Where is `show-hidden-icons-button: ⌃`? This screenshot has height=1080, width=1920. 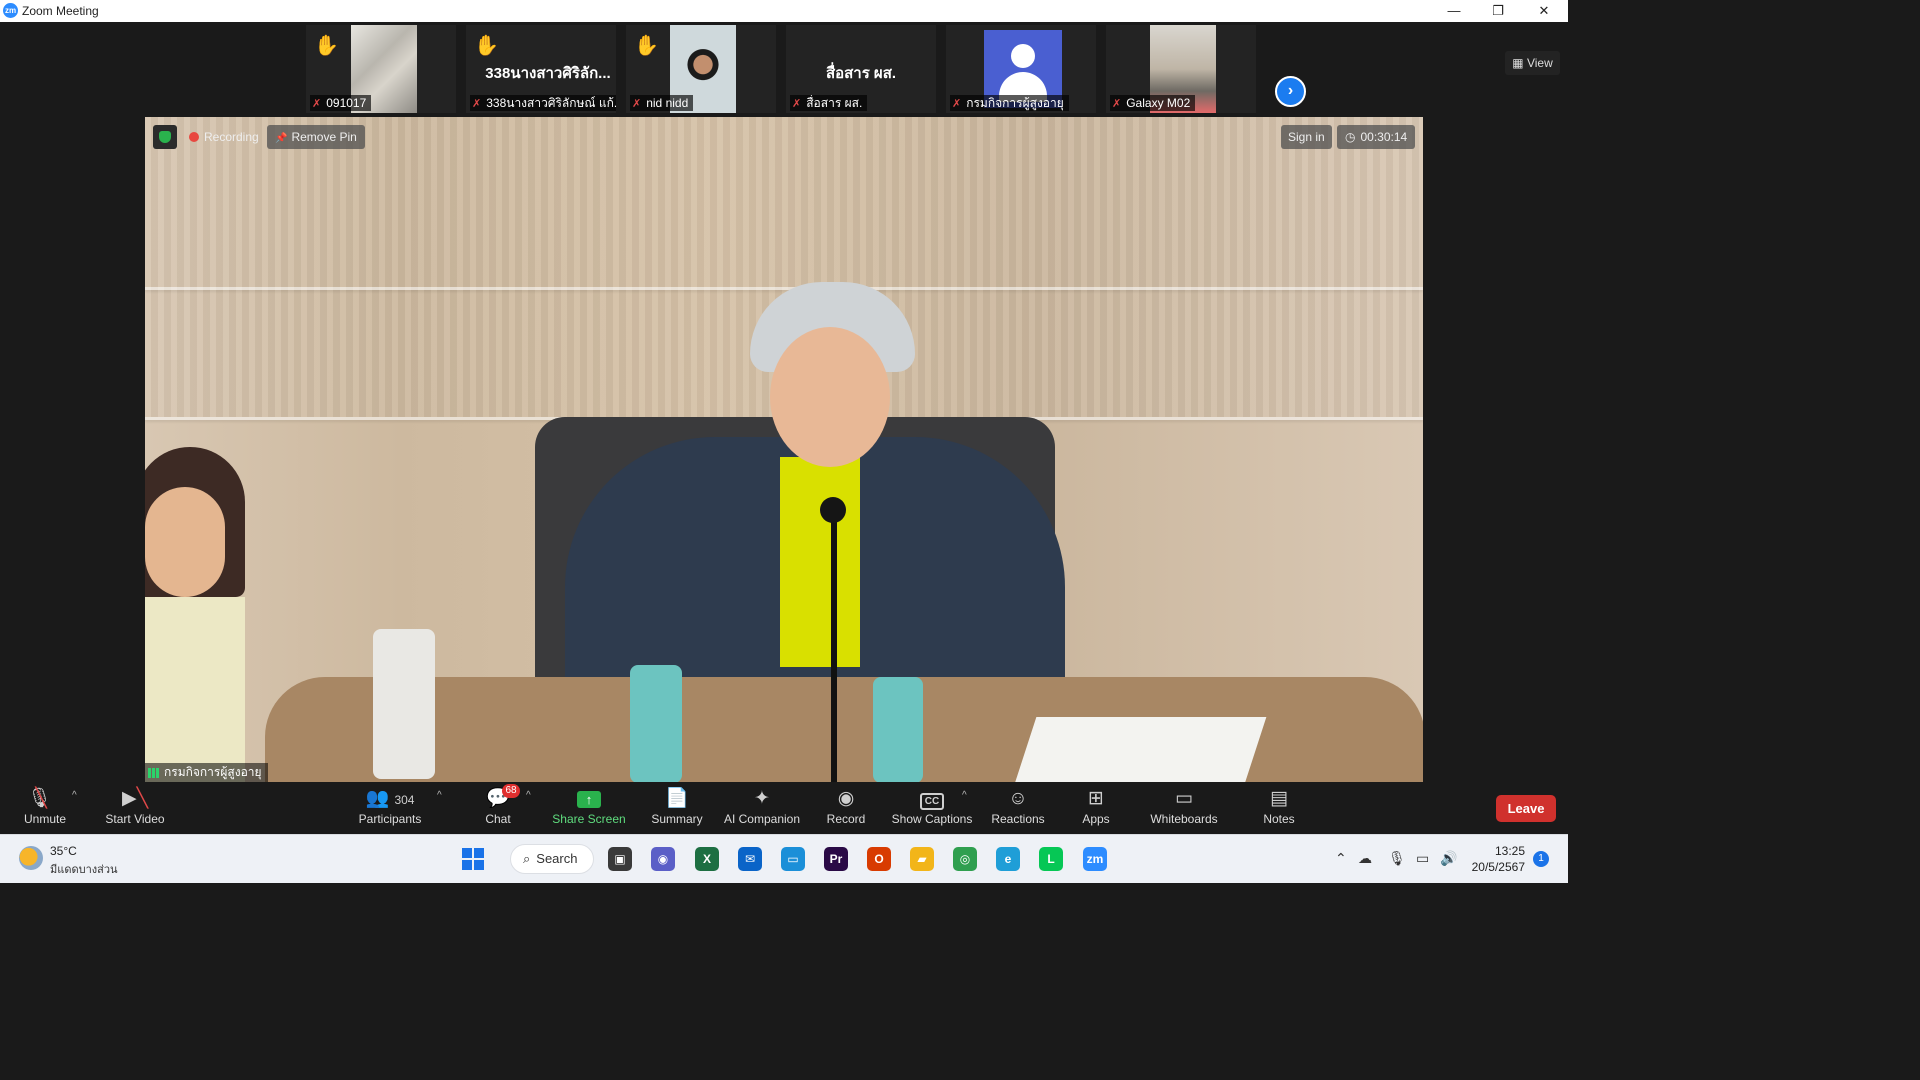
show-hidden-icons-button: ⌃ is located at coordinates (1341, 858).